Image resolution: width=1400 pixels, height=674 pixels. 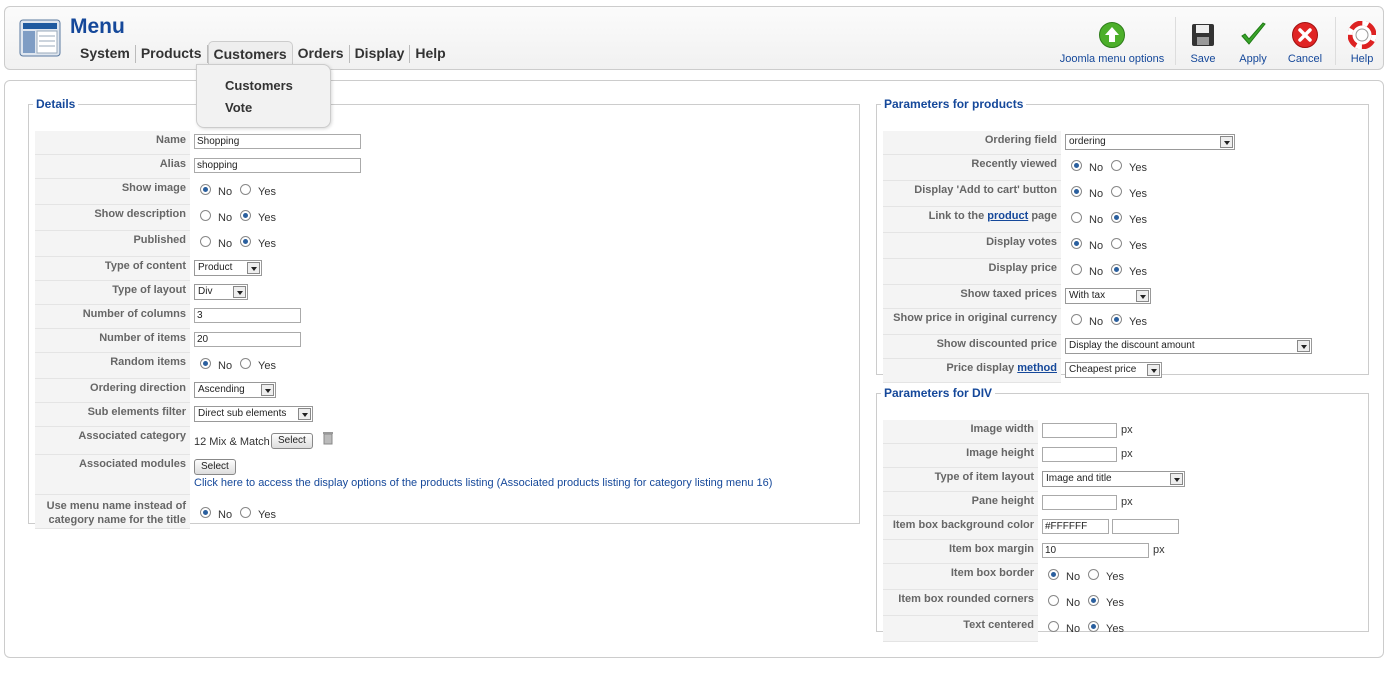 I want to click on text-centered-no-radio, so click(x=1053, y=626).